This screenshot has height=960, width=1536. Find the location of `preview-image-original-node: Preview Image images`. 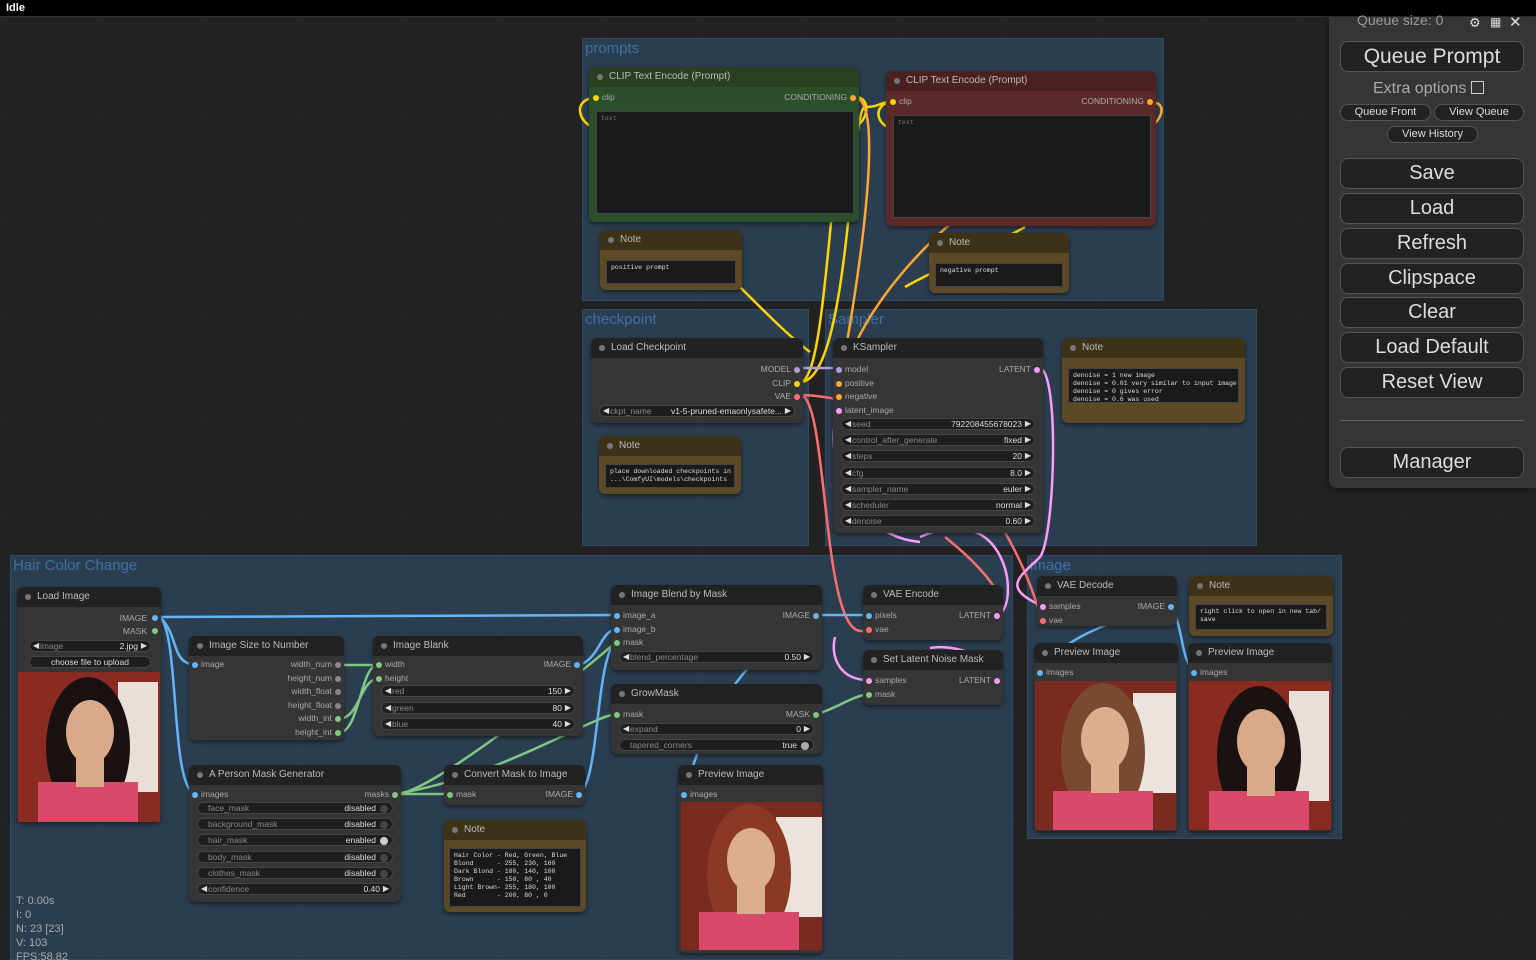

preview-image-original-node: Preview Image images is located at coordinates (1260, 737).